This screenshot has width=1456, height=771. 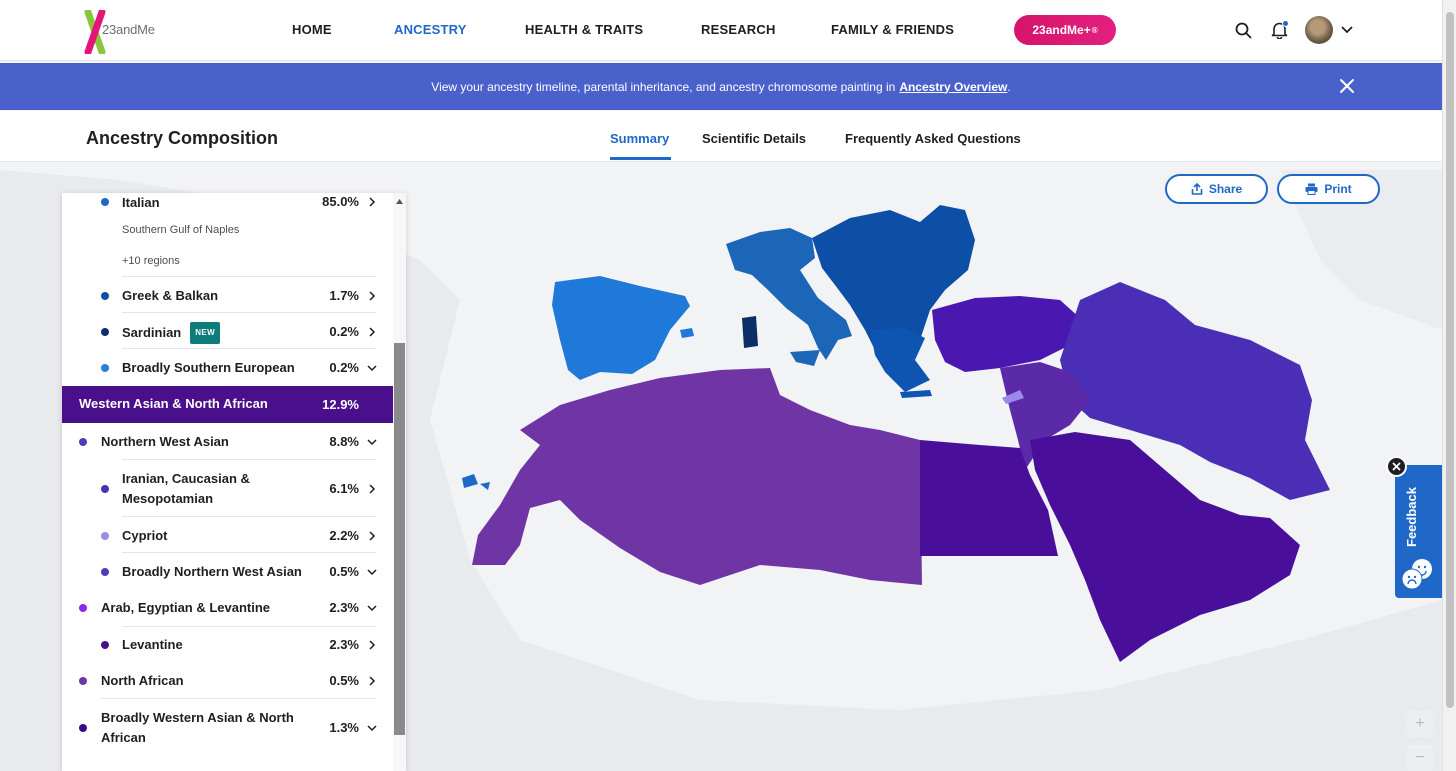 I want to click on row-name: Broadly Northern West Asian, so click(x=212, y=571).